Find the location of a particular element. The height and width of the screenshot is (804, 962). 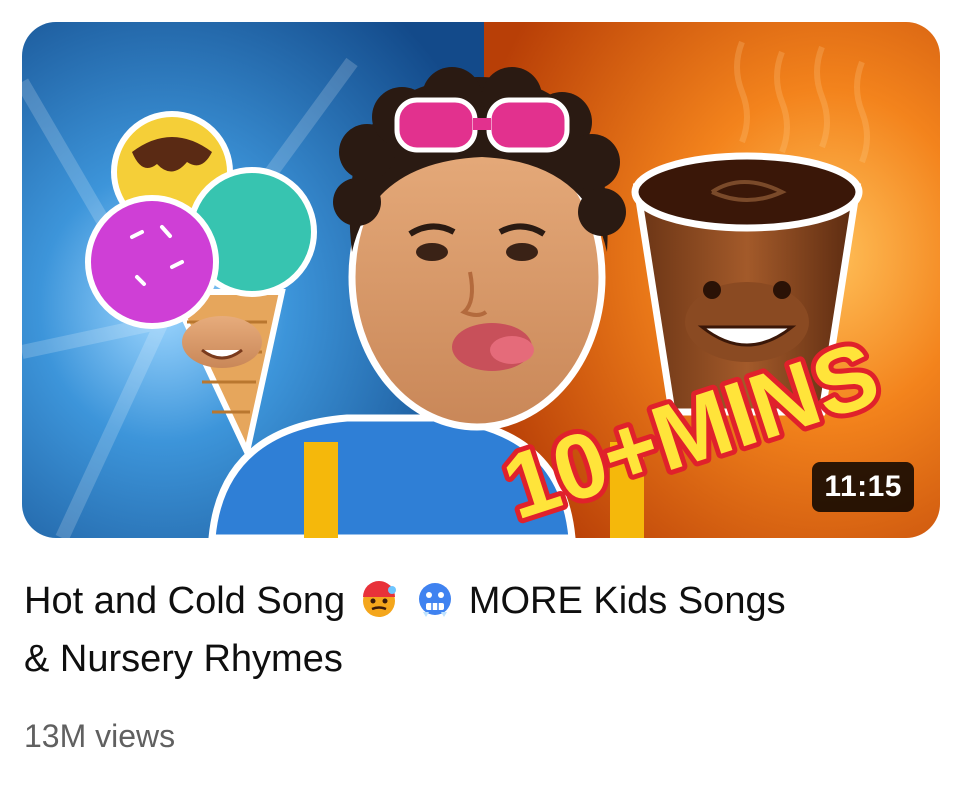

duration-badge: 11:15 is located at coordinates (863, 487).